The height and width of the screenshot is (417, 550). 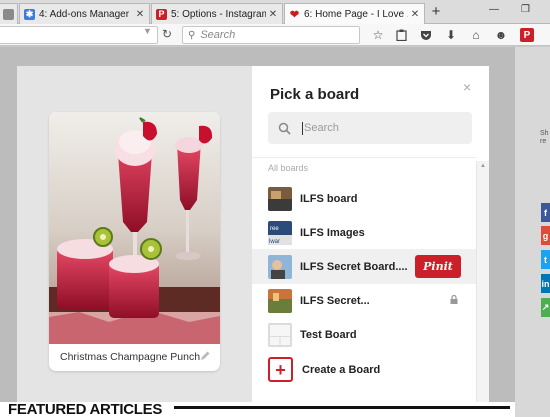 I want to click on board-item-ilfs-board: ILFS board, so click(x=364, y=198).